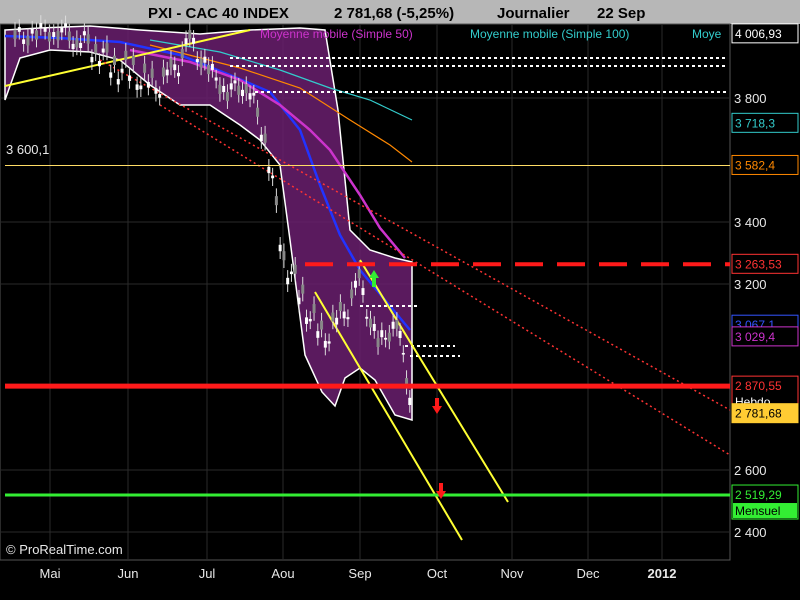  Describe the element at coordinates (549, 34) in the screenshot. I see `legend-ma100: Moyenne mobile (Simple 100)` at that location.